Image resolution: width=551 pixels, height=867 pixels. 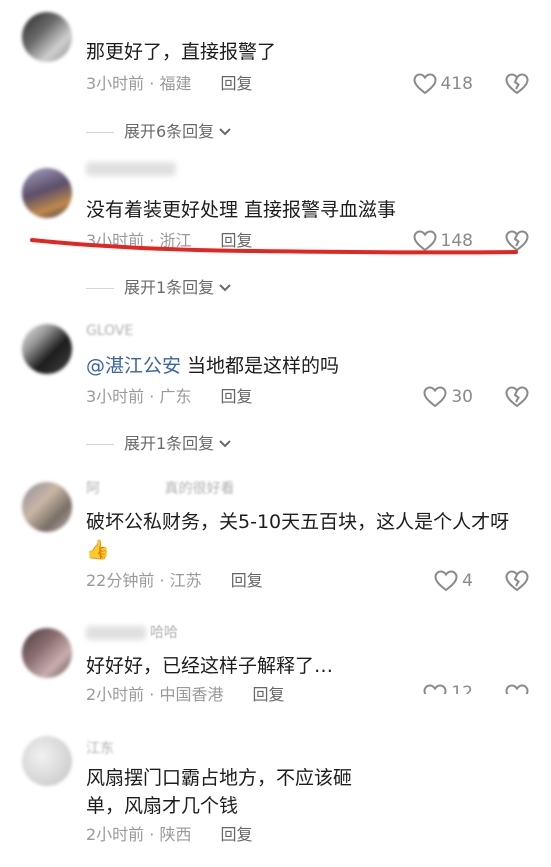 I want to click on user-name-end: 真的很好看, so click(x=199, y=489).